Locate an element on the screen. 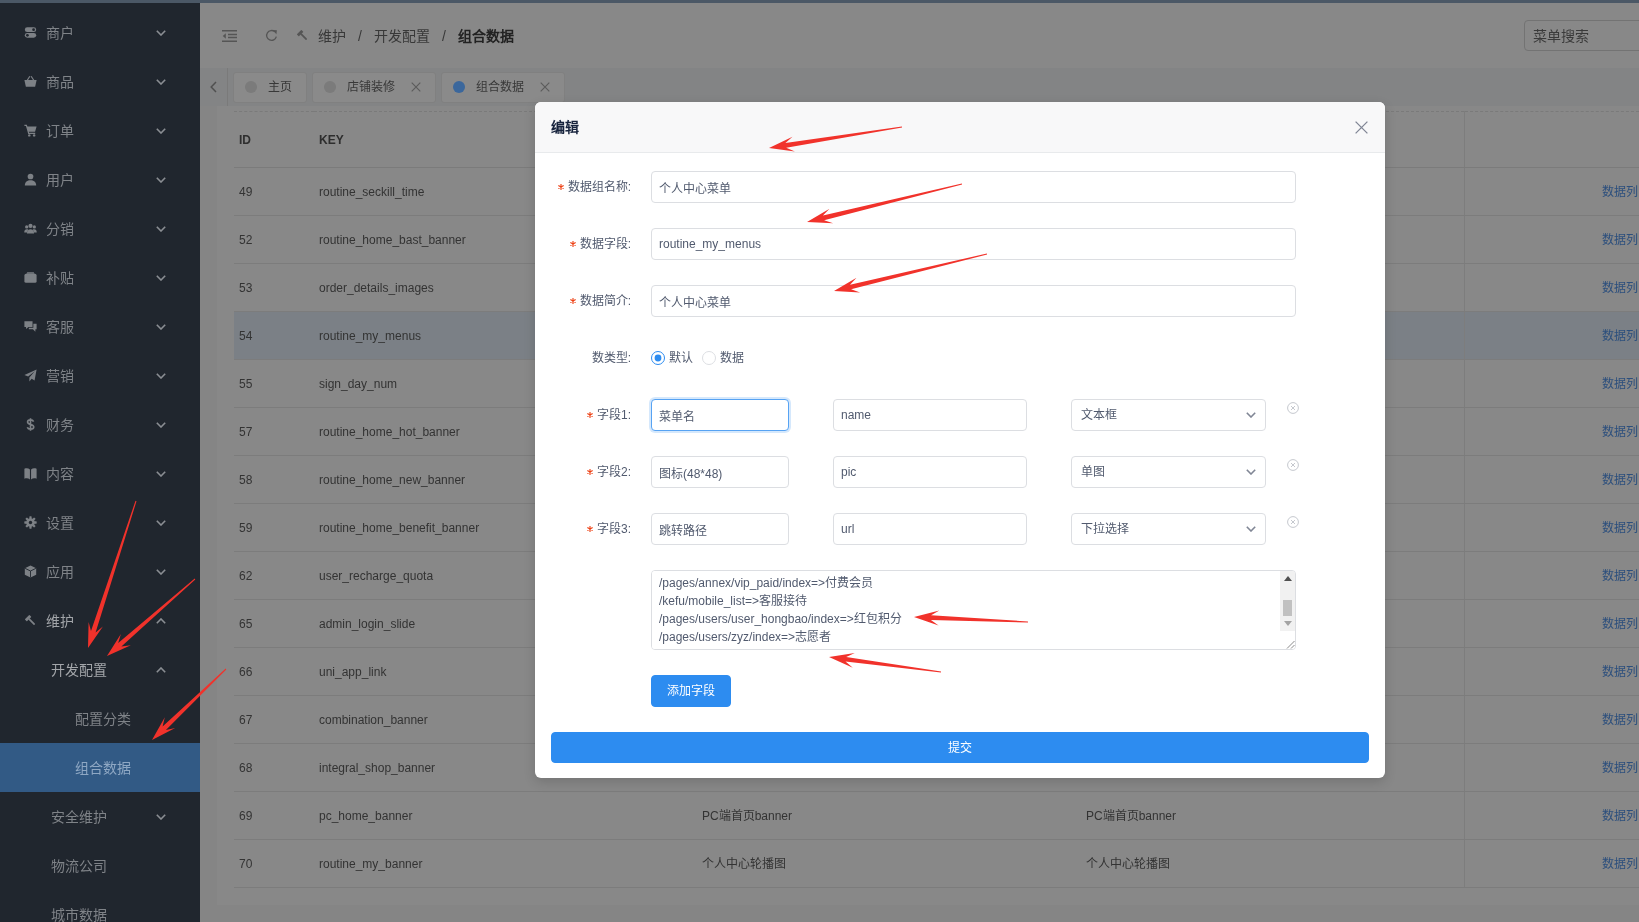  table-cell: 52 is located at coordinates (246, 239).